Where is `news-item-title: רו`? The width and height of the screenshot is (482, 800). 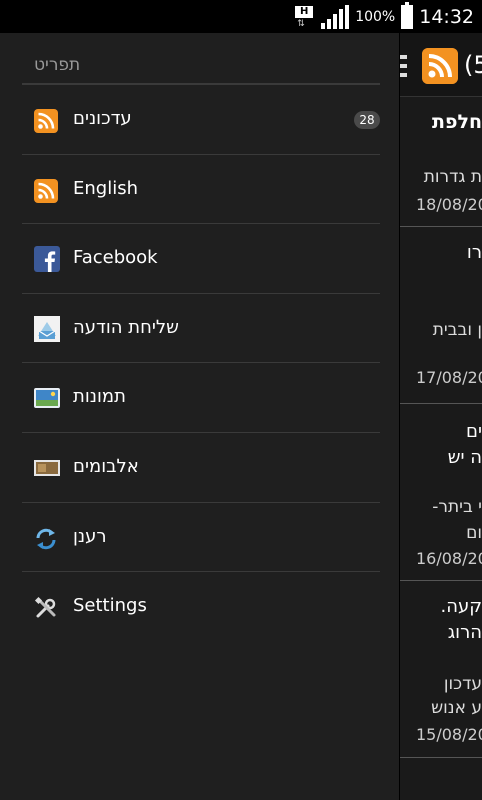
news-item-title: רו is located at coordinates (474, 252).